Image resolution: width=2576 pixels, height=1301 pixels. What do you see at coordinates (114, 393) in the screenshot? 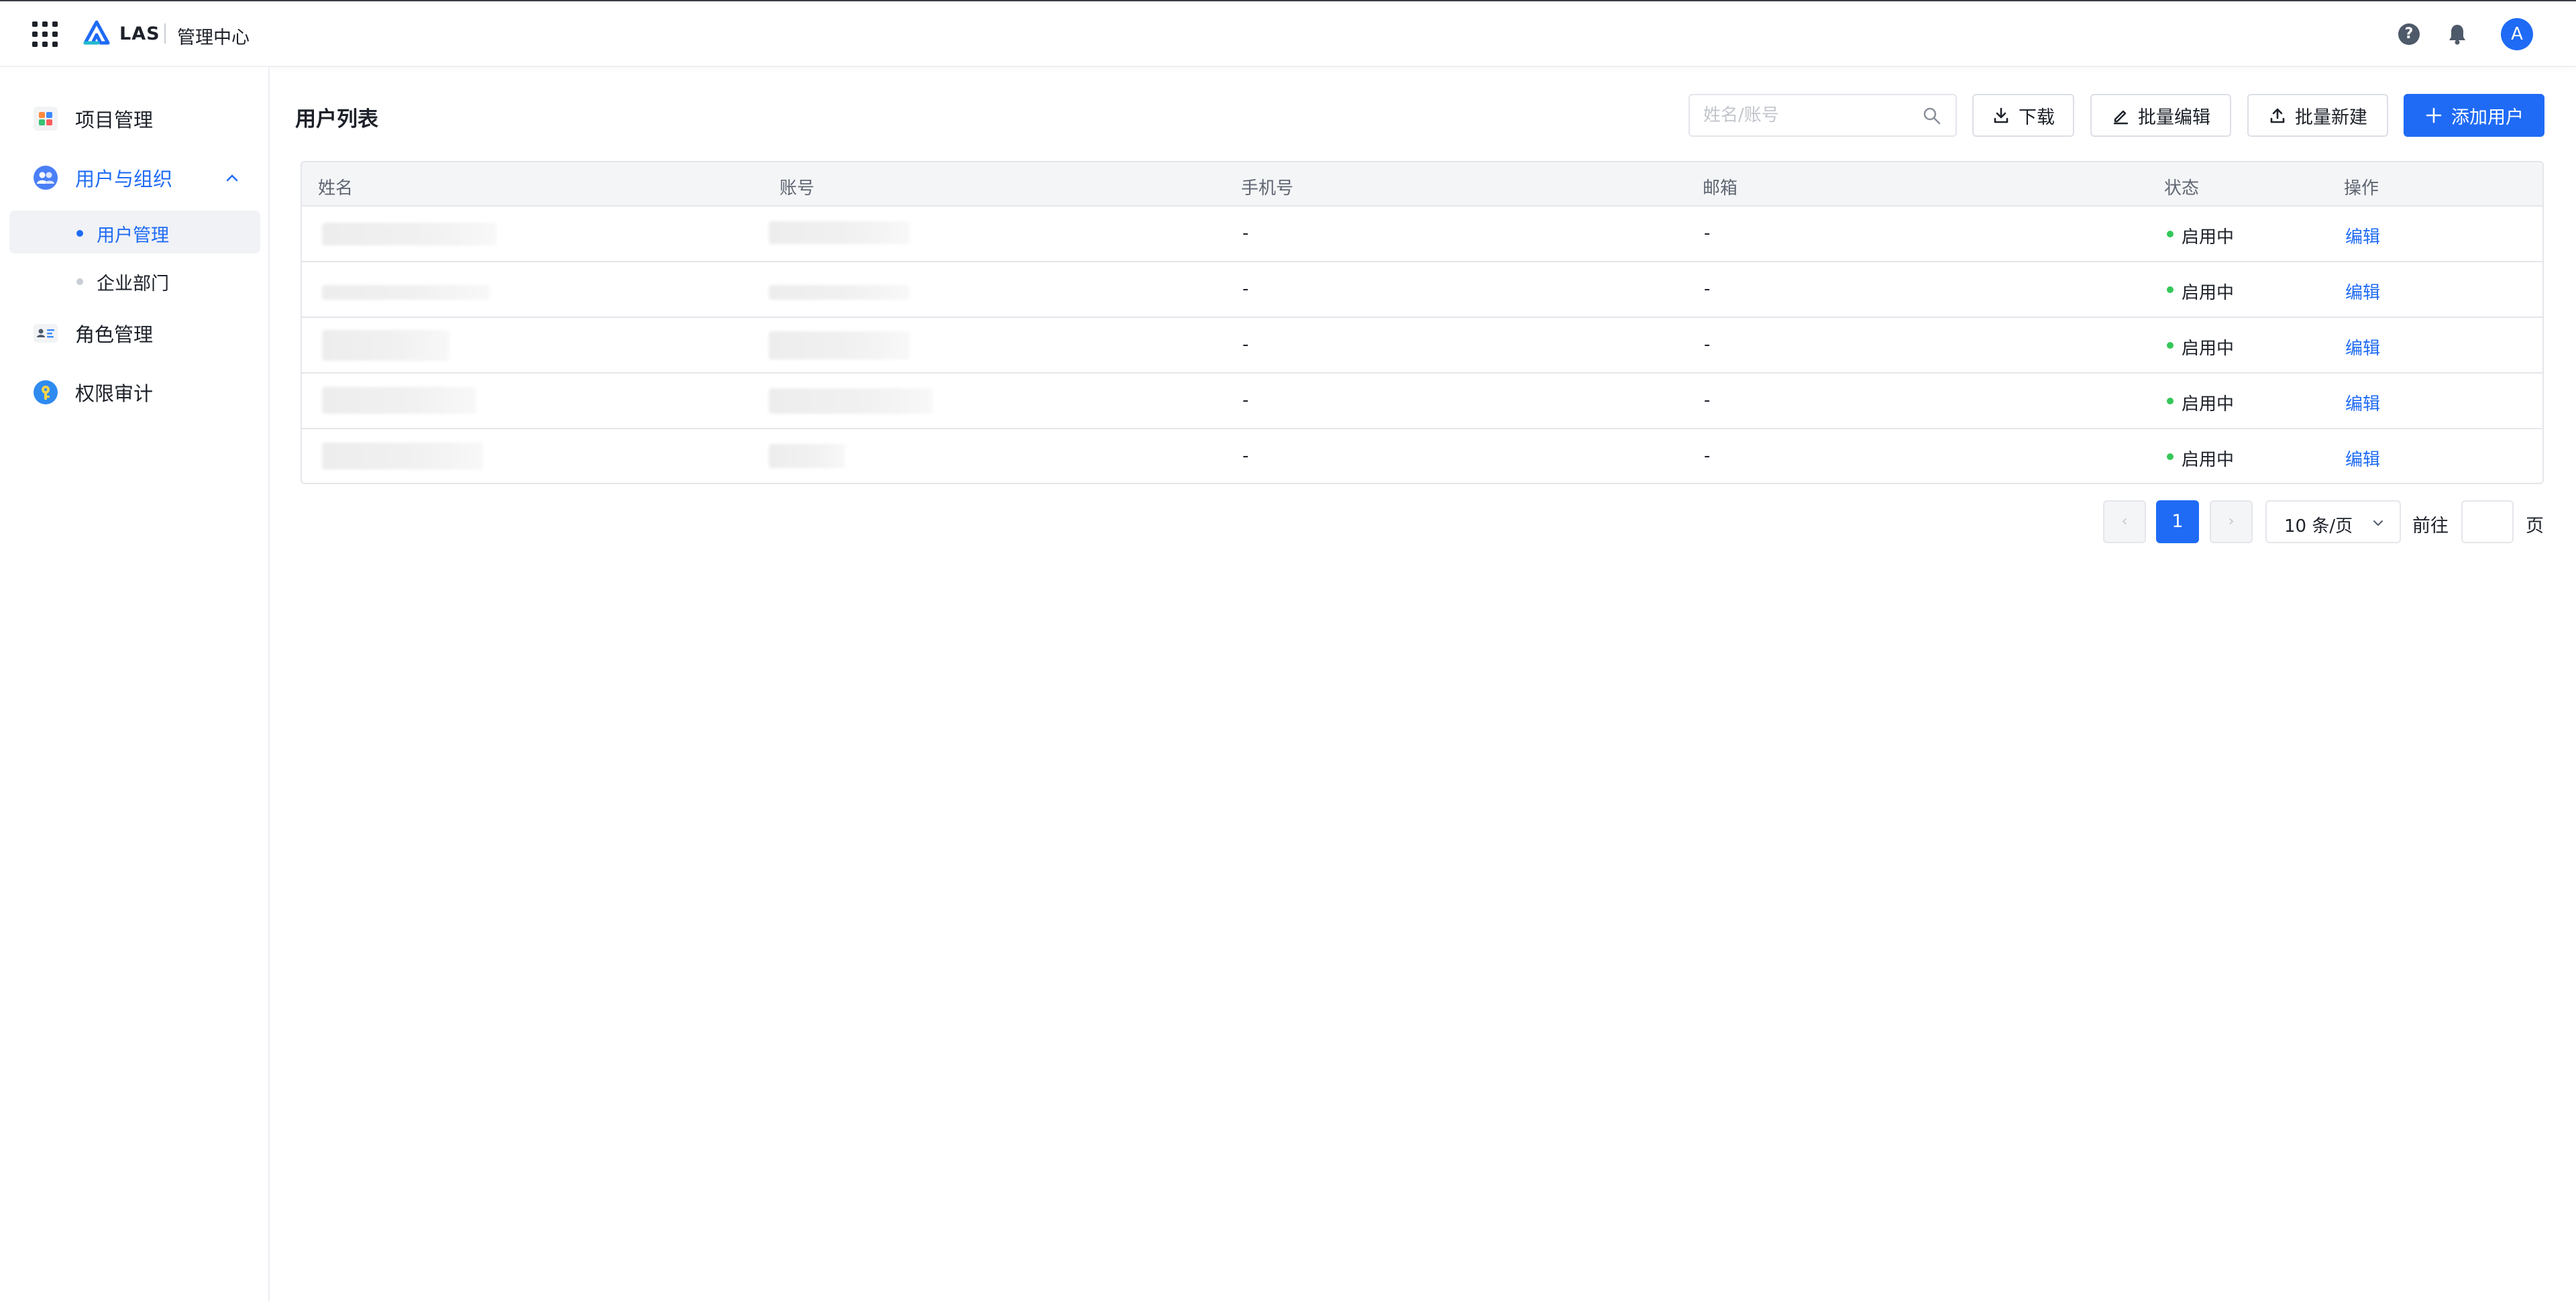
I see `sidebar-item-label: 权限审计` at bounding box center [114, 393].